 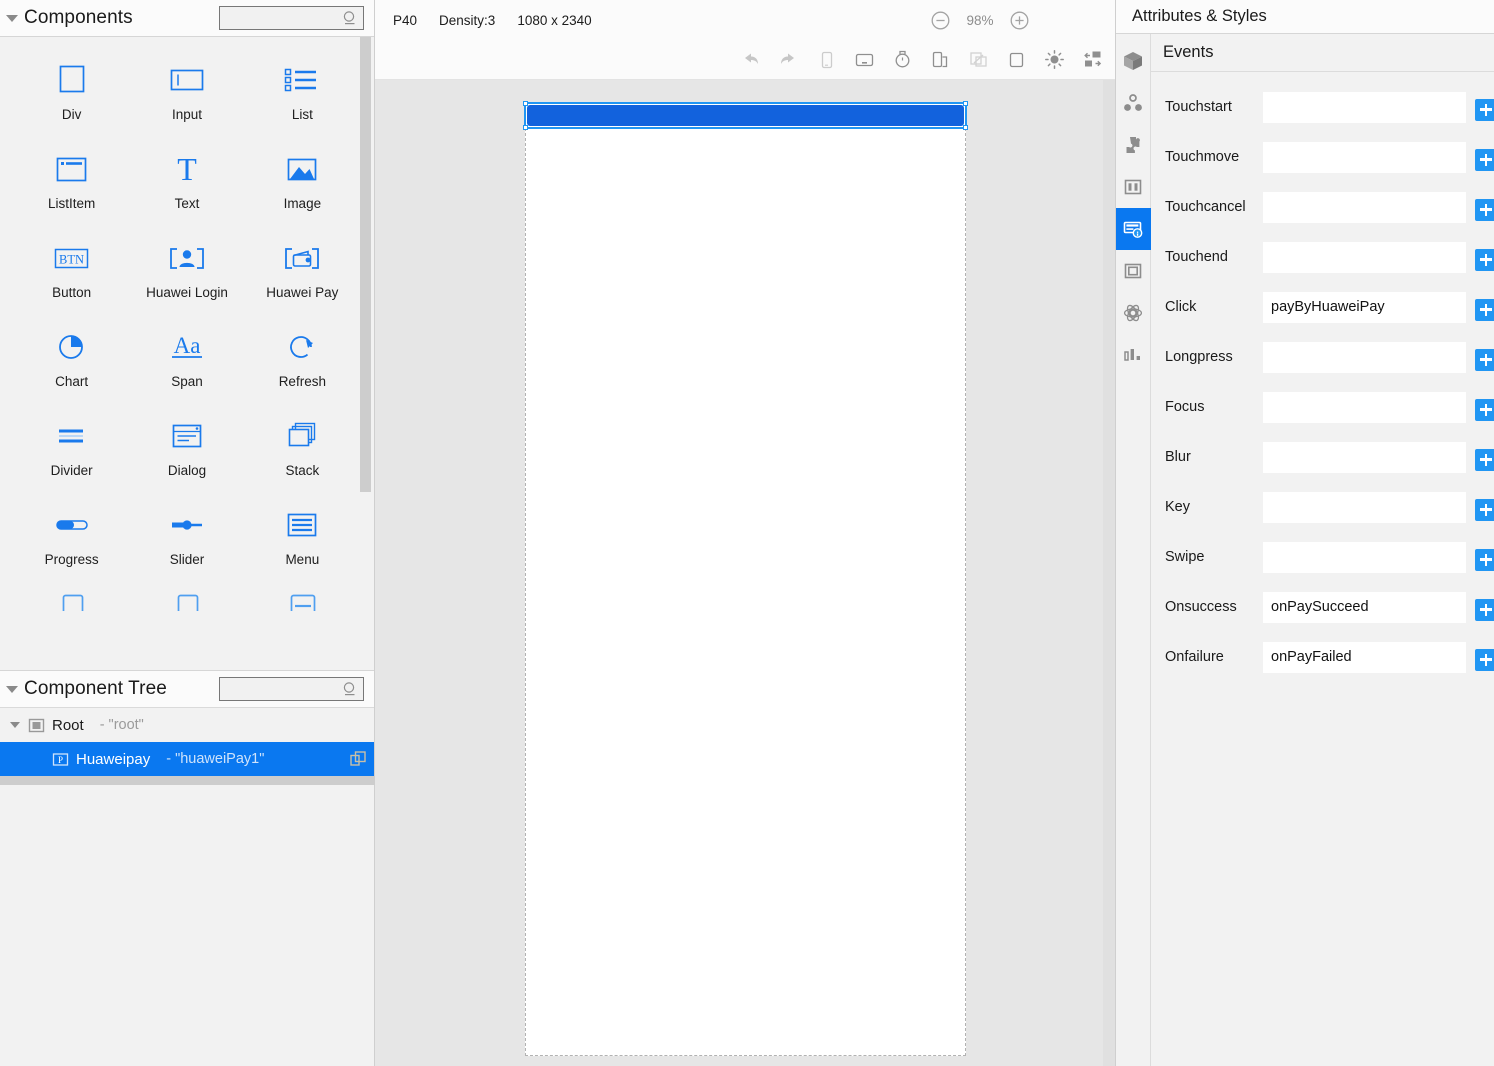 What do you see at coordinates (365, 264) in the screenshot?
I see `components-scrollbar-thumb` at bounding box center [365, 264].